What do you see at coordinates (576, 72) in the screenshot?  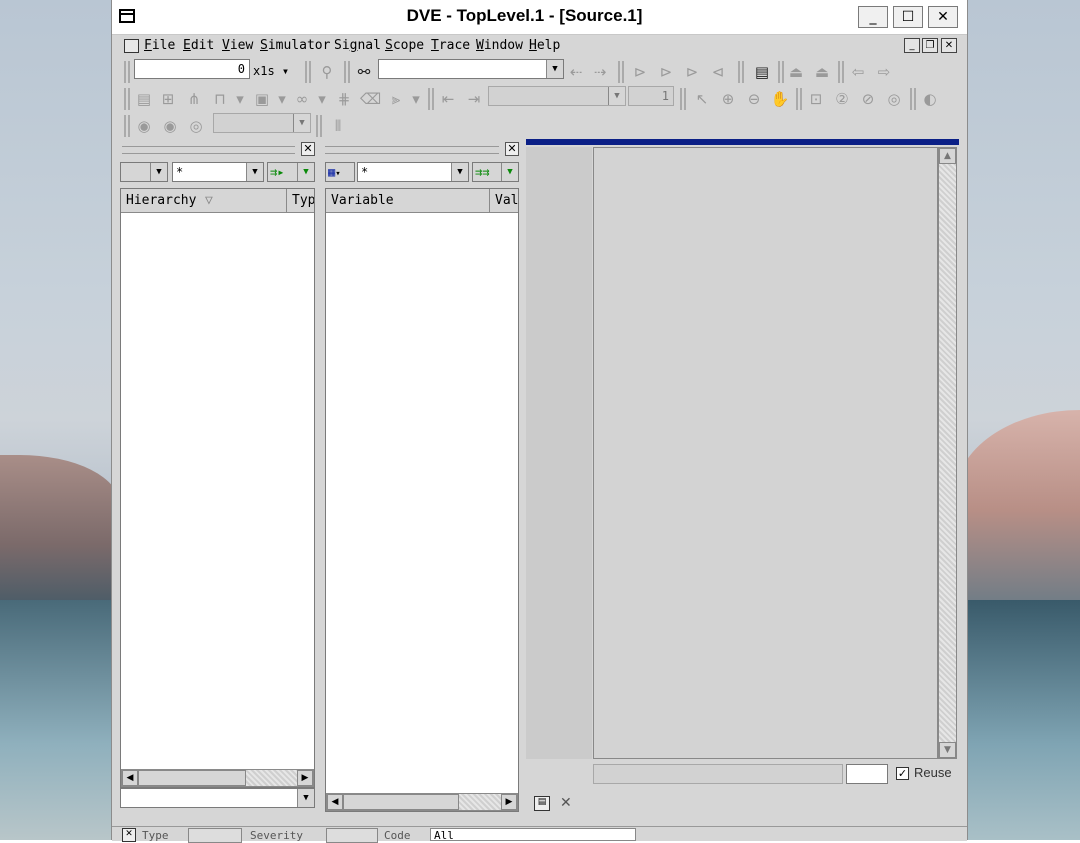 I see `find-prev-icon: ⇠` at bounding box center [576, 72].